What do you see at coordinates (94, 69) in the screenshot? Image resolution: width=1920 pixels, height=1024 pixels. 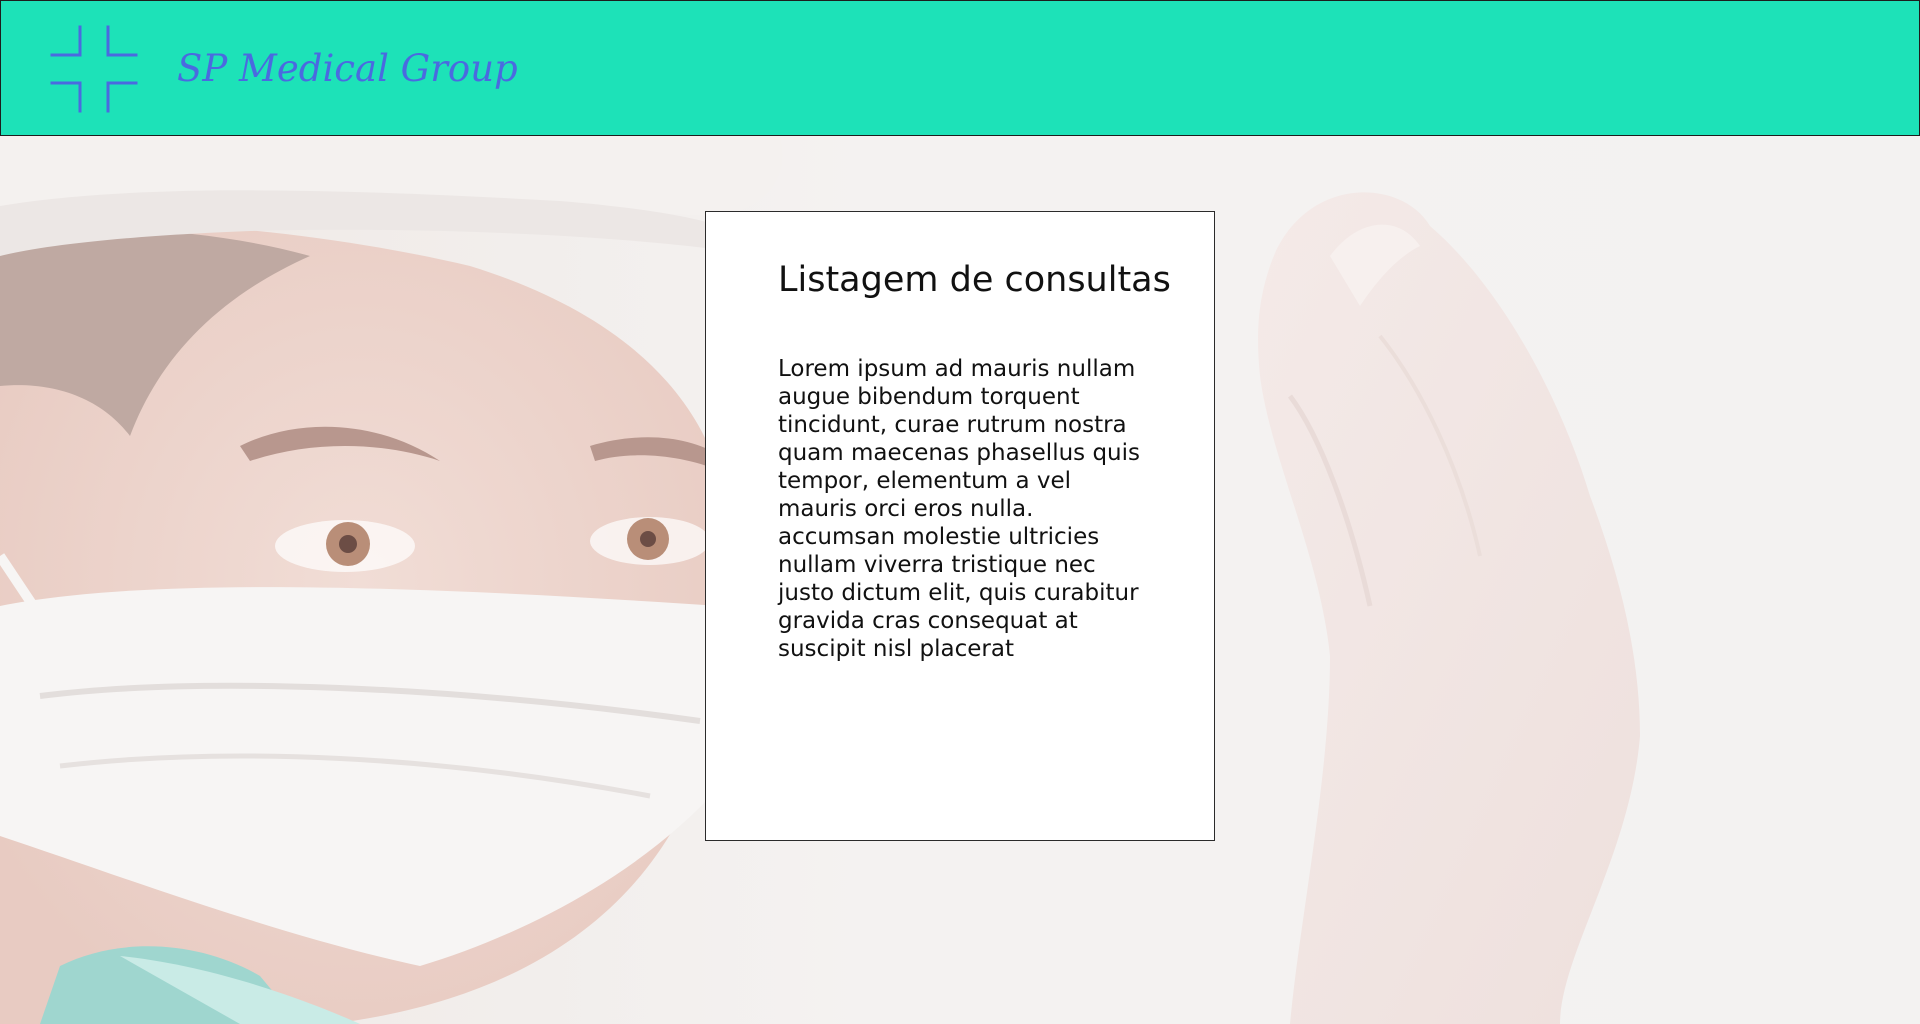 I see `medical-cross-logo-icon` at bounding box center [94, 69].